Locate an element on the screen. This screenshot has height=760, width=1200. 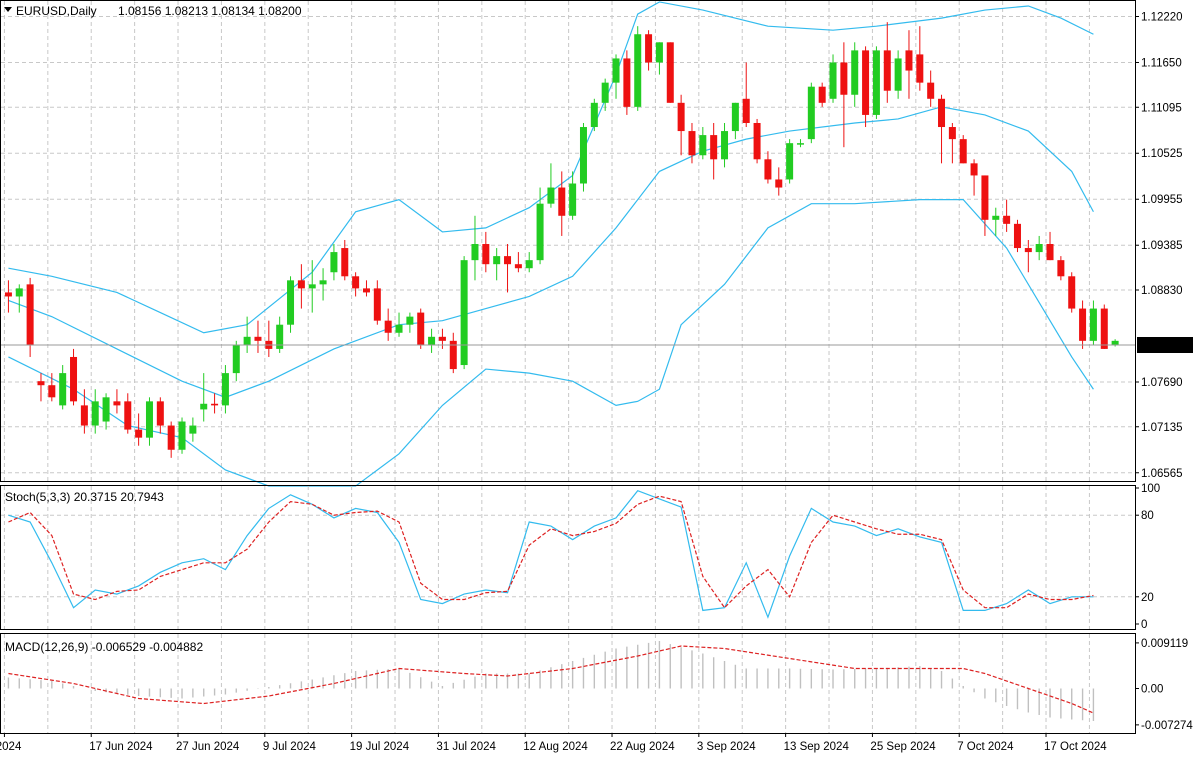
ohlc-readout: 1.08156 1.08213 1.08134 1.08200 is located at coordinates (210, 11).